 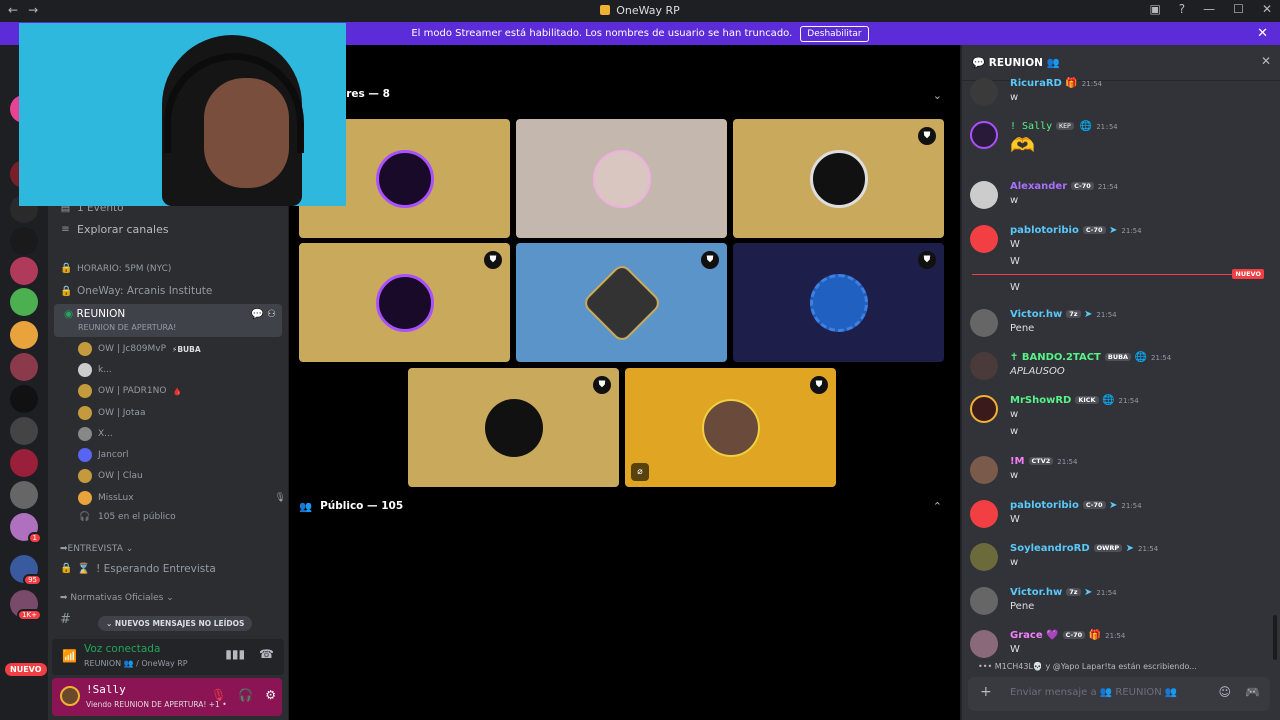 I want to click on chat-title: 💬 REUNION 👥, so click(x=1016, y=62).